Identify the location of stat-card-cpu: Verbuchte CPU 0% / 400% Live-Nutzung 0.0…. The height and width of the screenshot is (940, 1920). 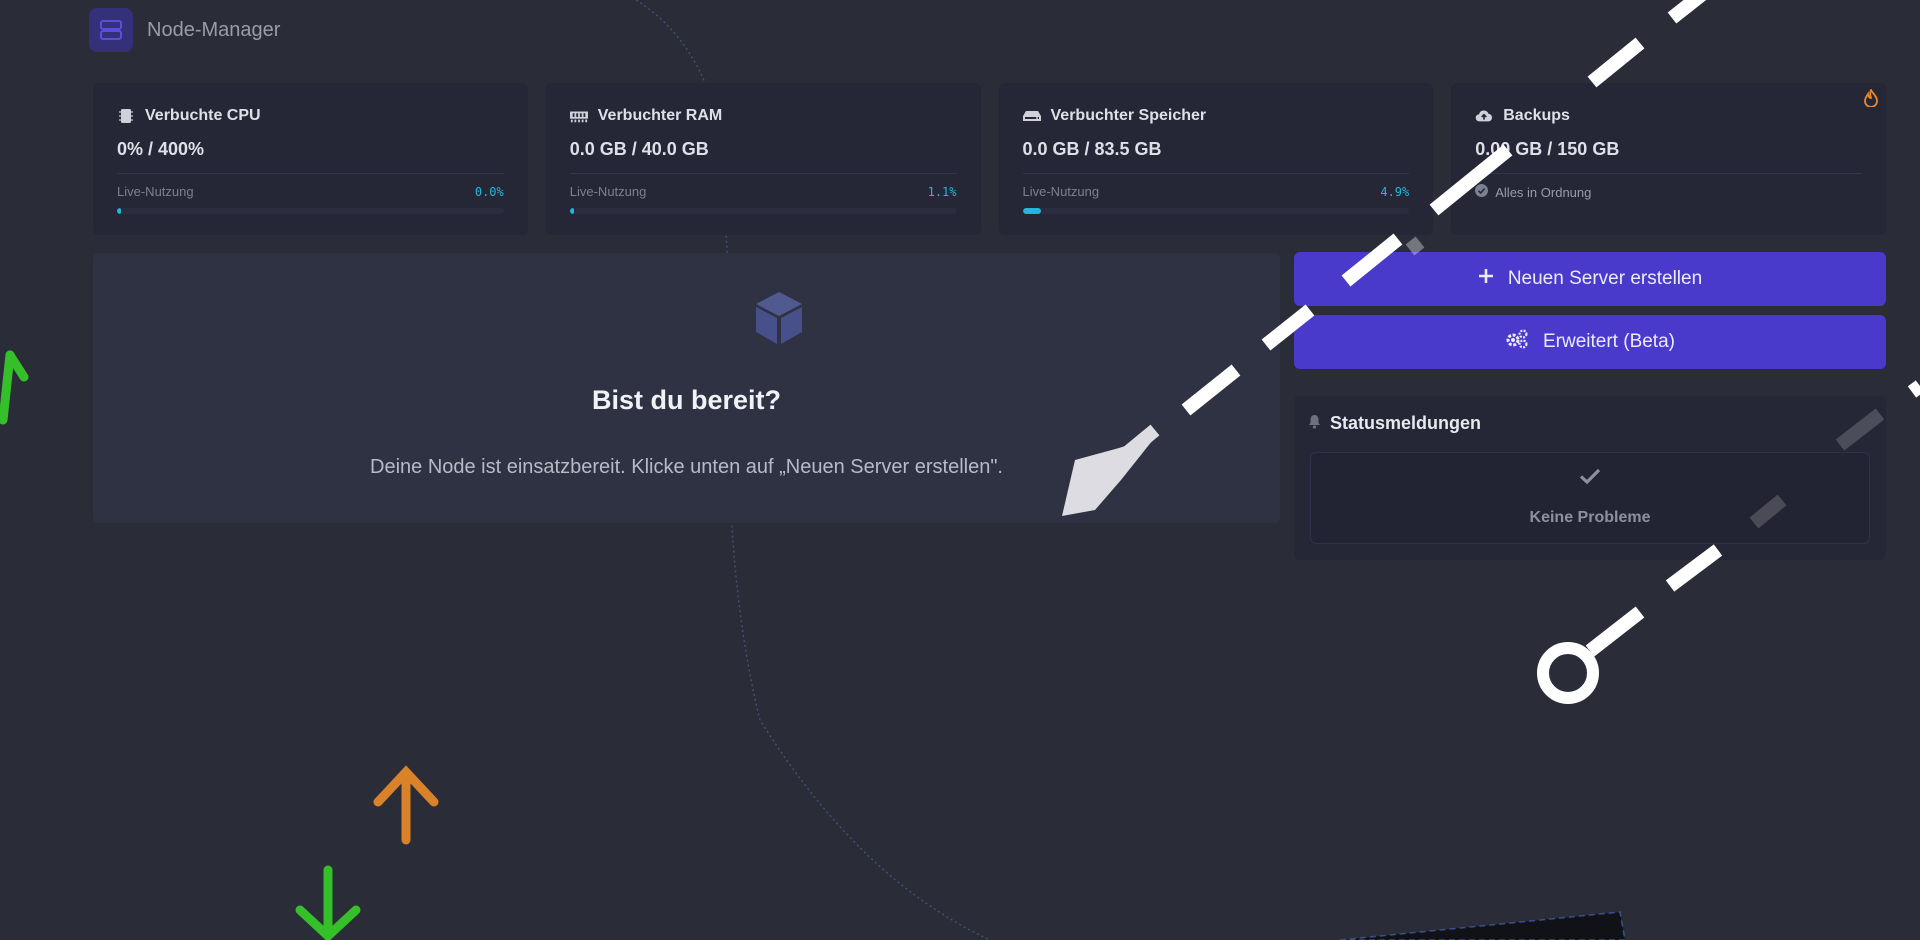
(310, 159).